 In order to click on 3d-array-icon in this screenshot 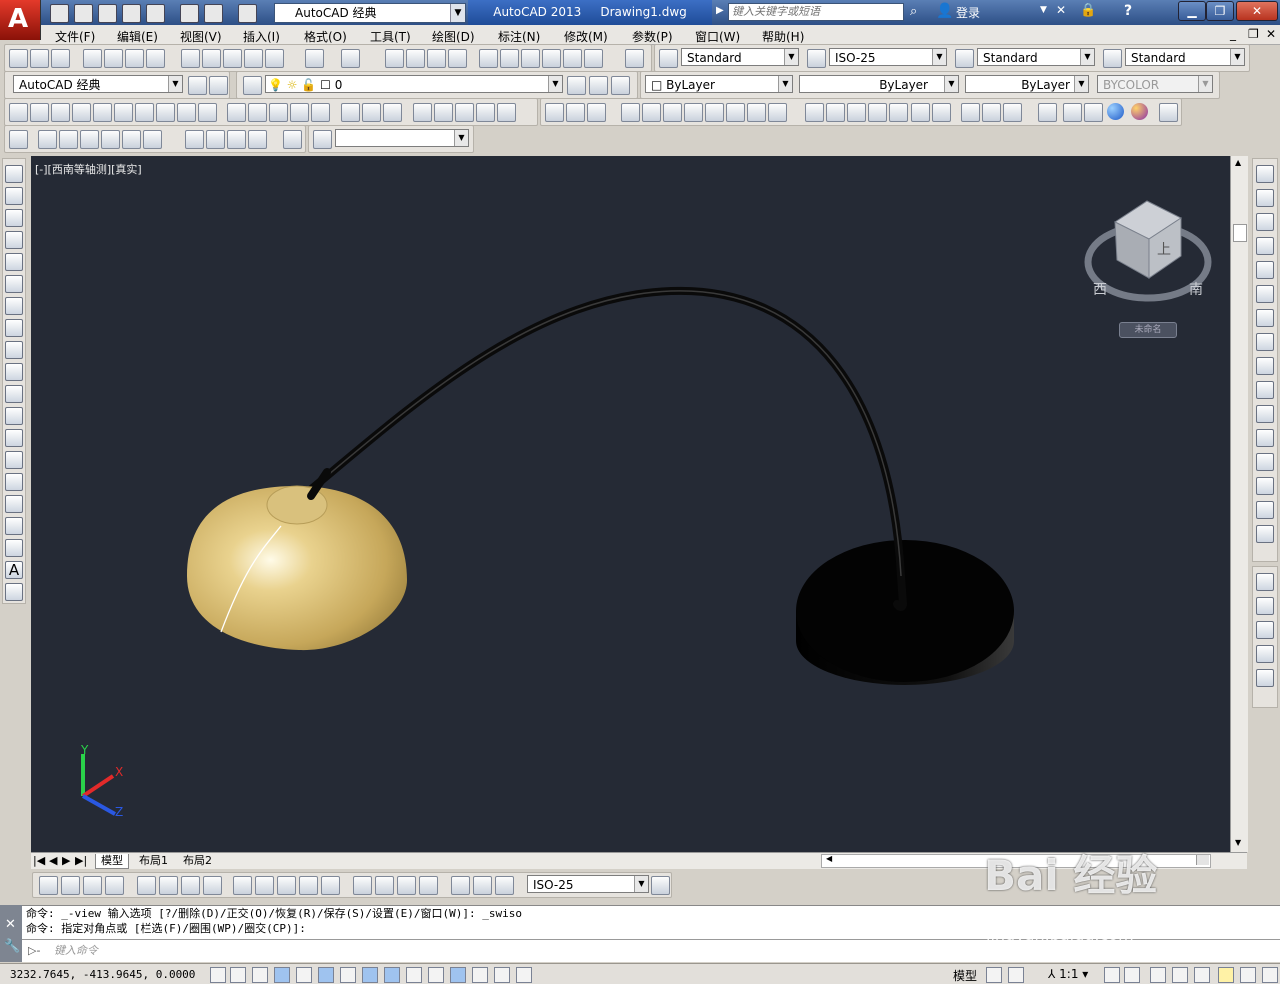, I will do `click(485, 112)`.